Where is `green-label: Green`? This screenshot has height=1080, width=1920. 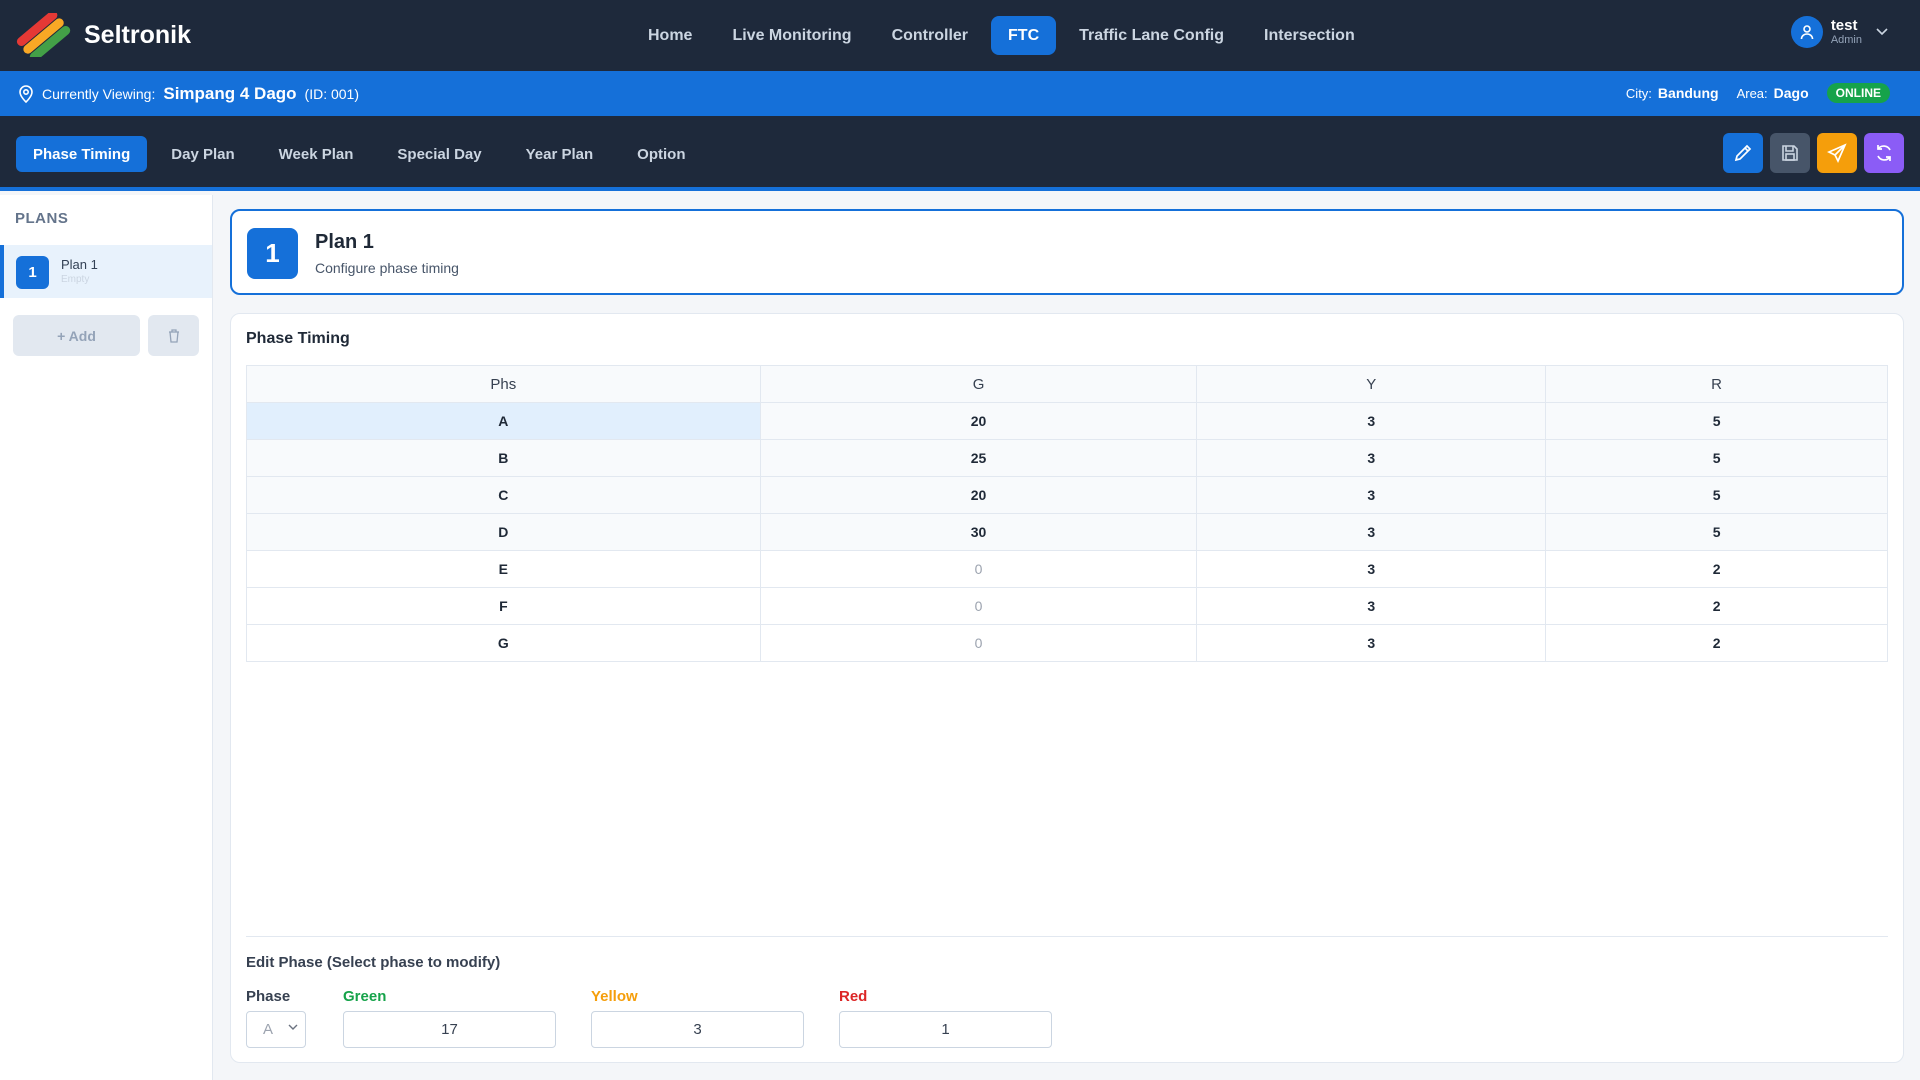 green-label: Green is located at coordinates (365, 996).